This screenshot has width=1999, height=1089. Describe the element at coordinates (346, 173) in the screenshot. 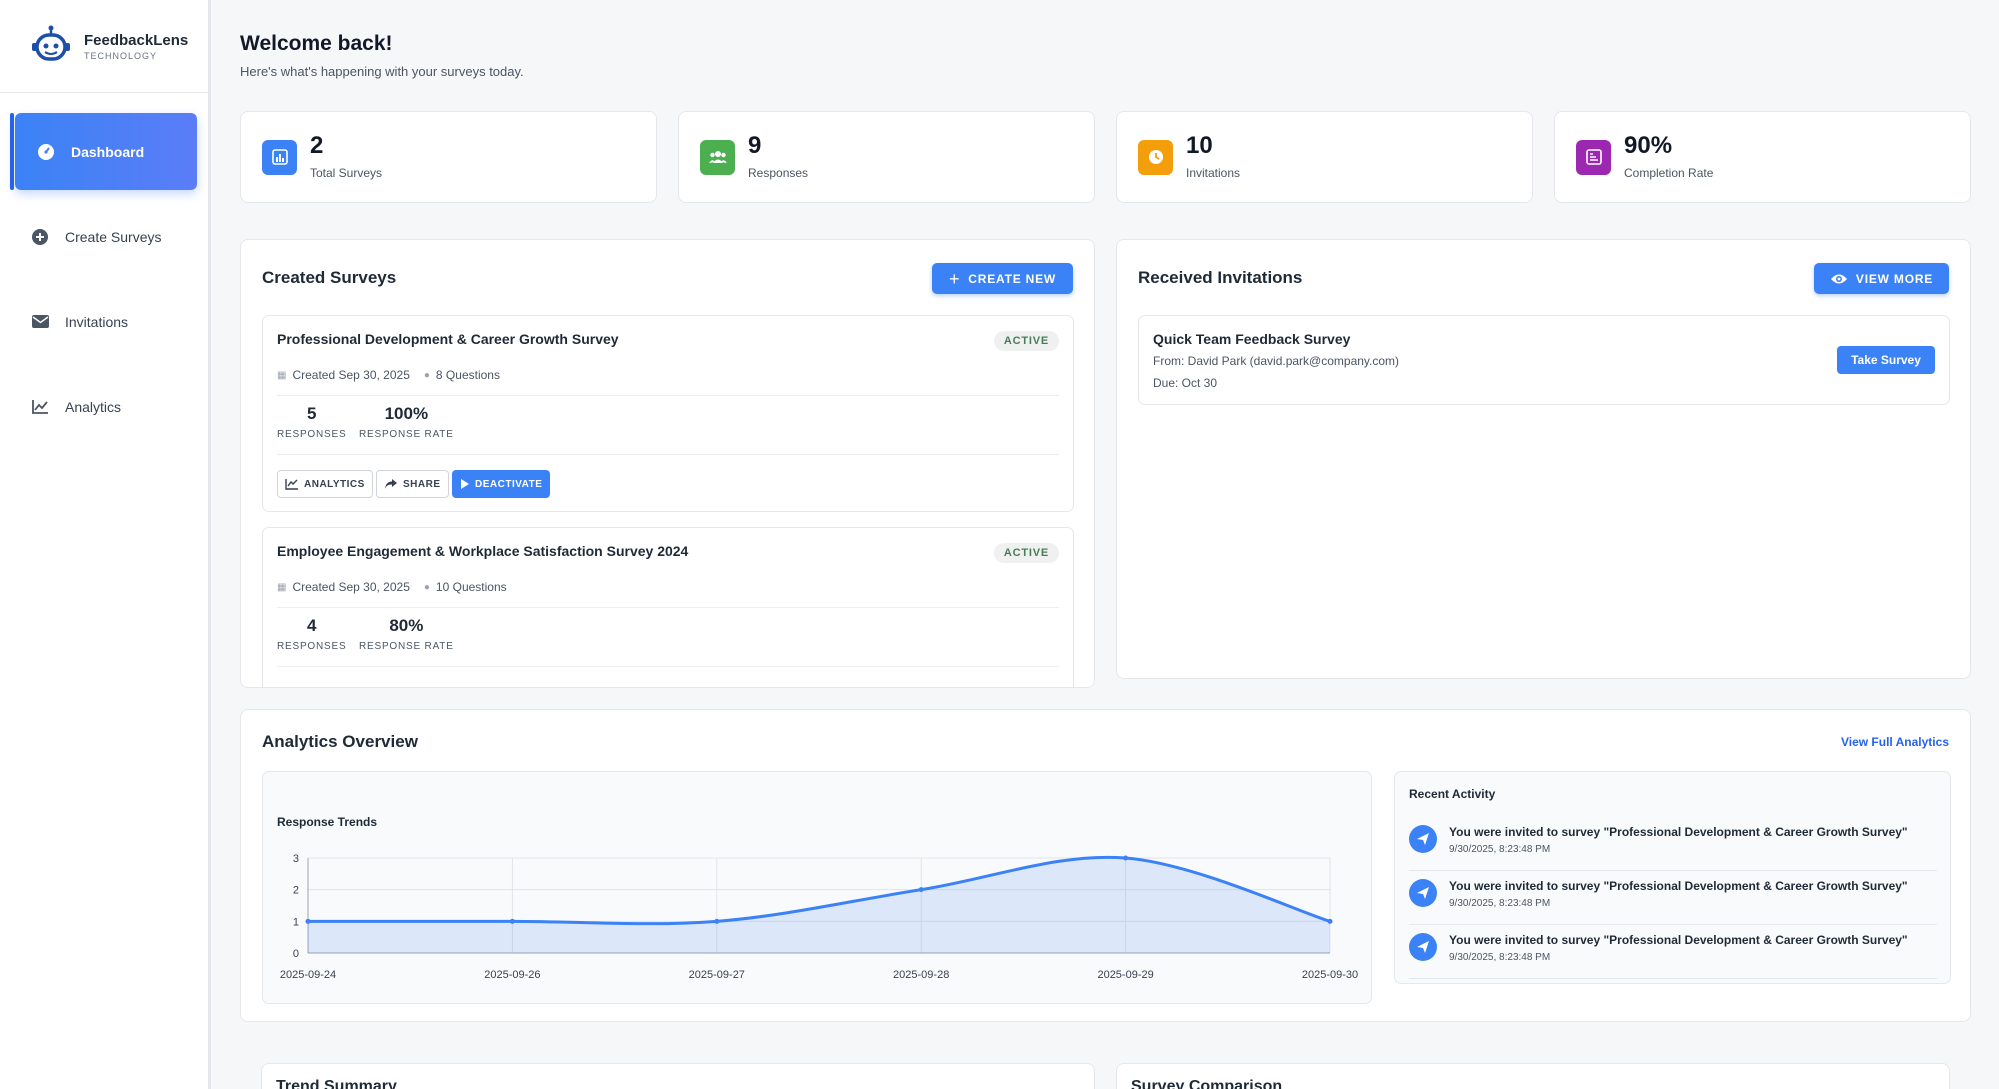

I see `stat-label: Total Surveys` at that location.